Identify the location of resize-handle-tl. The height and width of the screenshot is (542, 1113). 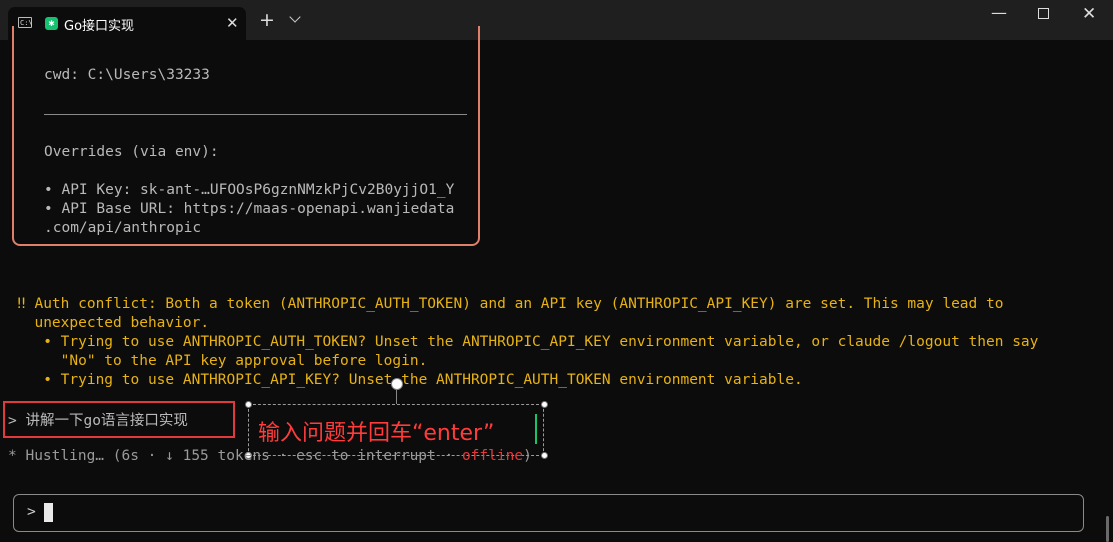
(248, 404).